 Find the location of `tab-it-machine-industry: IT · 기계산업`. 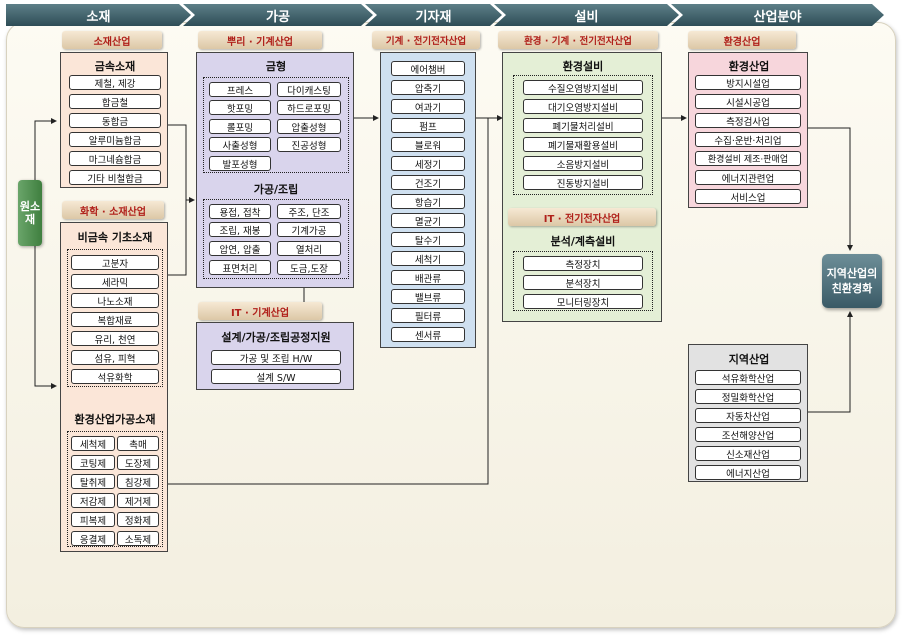

tab-it-machine-industry: IT · 기계산업 is located at coordinates (260, 311).